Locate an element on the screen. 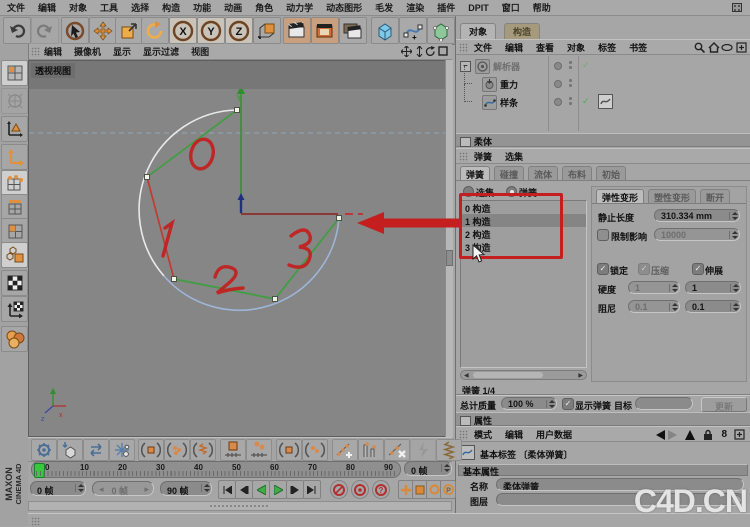 Image resolution: width=750 pixels, height=527 pixels. limit-checkbox: ✓ is located at coordinates (603, 235).